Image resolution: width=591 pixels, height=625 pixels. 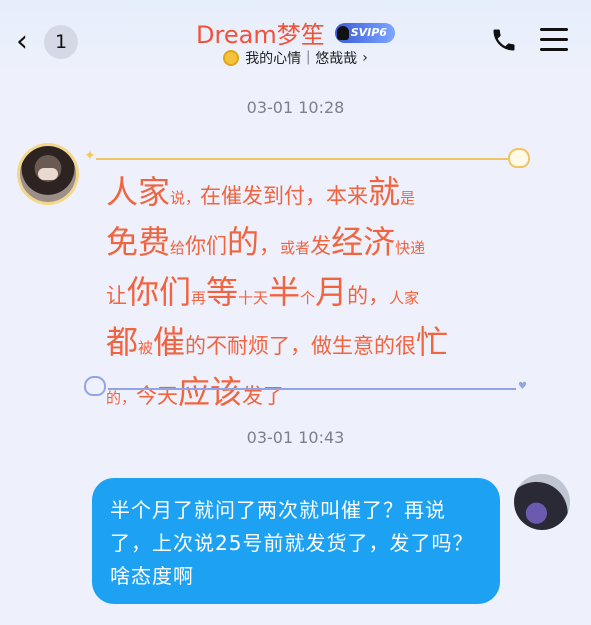 What do you see at coordinates (295, 107) in the screenshot?
I see `message-timestamp: 03-01 10:28` at bounding box center [295, 107].